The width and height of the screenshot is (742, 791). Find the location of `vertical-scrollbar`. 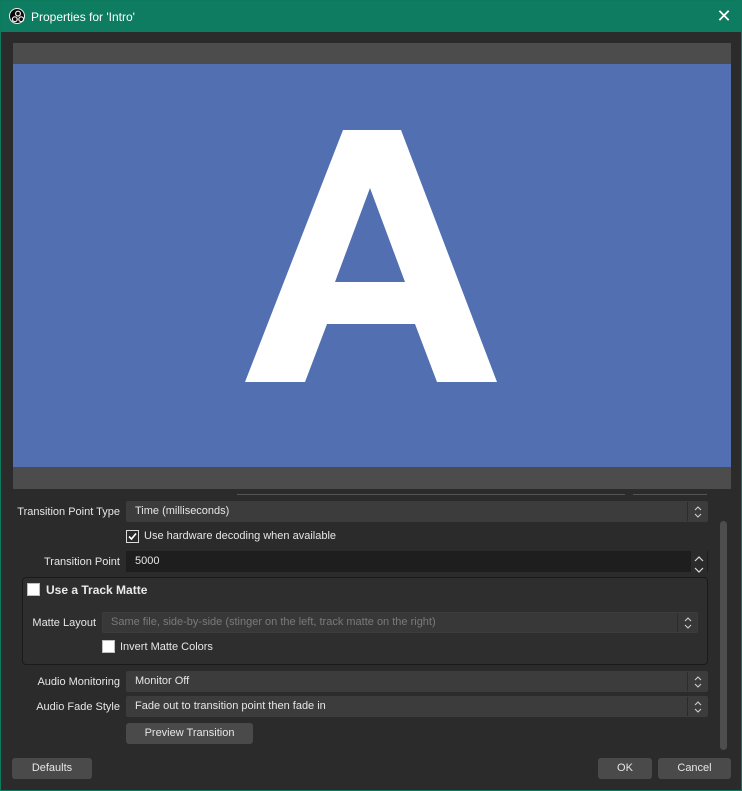

vertical-scrollbar is located at coordinates (723, 635).